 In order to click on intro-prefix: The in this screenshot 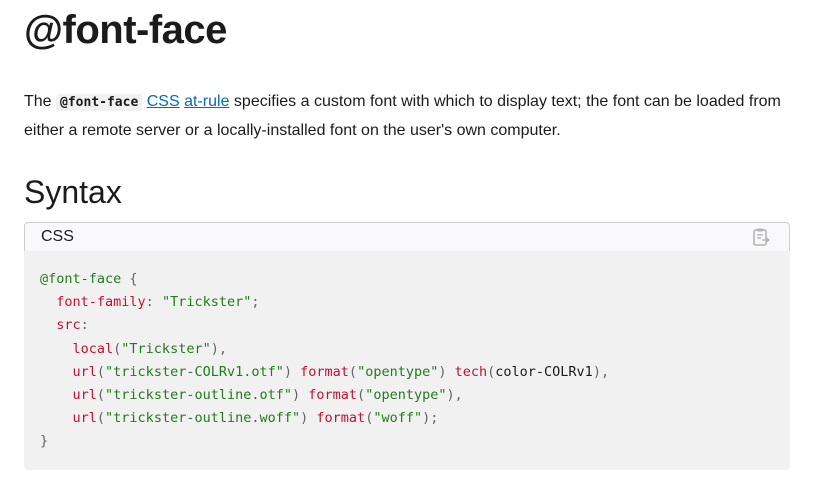, I will do `click(40, 101)`.